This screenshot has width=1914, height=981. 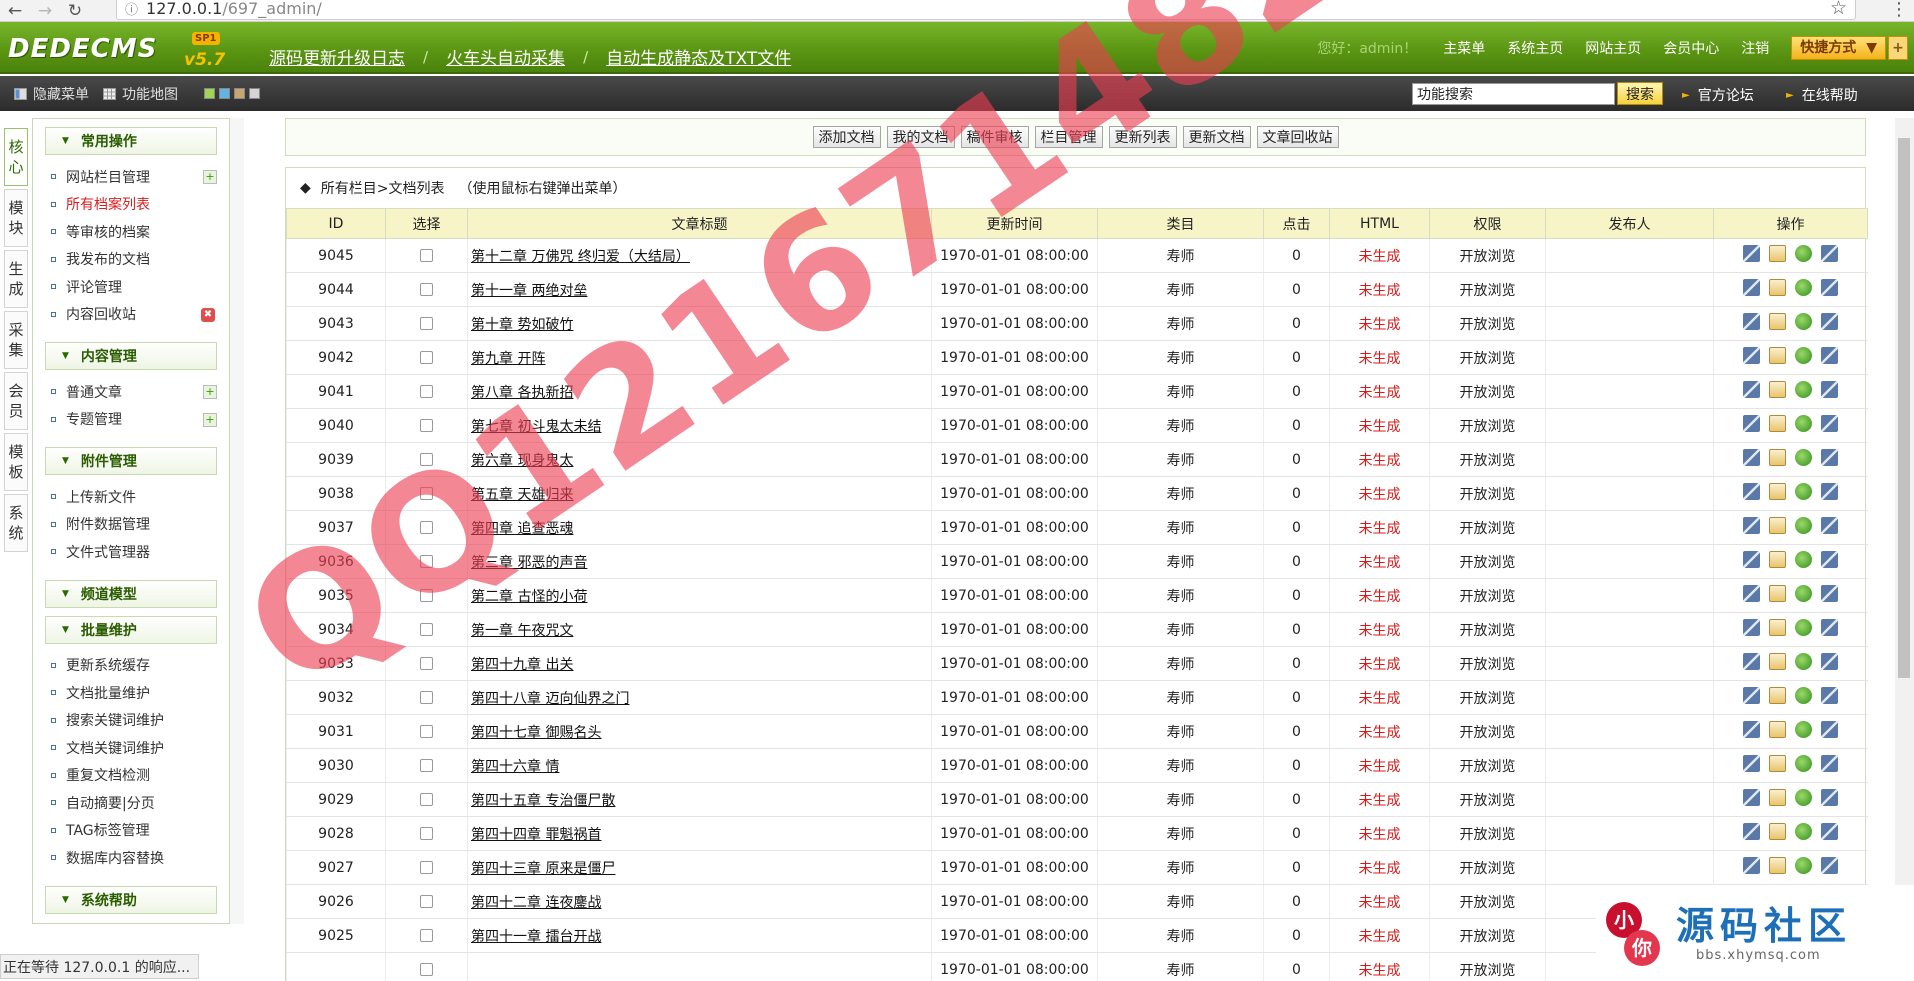 I want to click on add-quick-icon: +, so click(x=1898, y=48).